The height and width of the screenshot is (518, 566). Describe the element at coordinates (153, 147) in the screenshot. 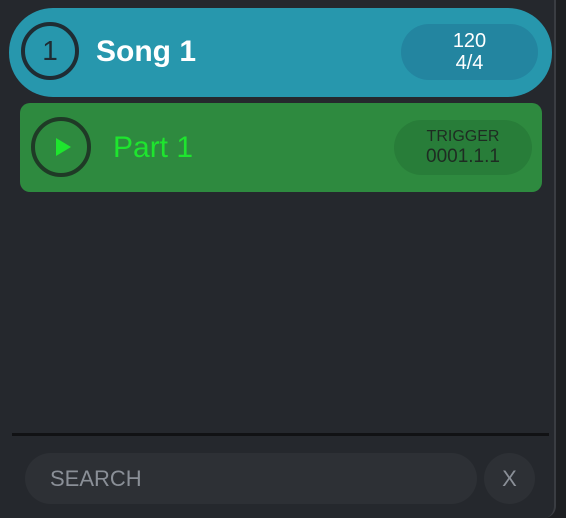

I see `part-title: Part 1` at that location.